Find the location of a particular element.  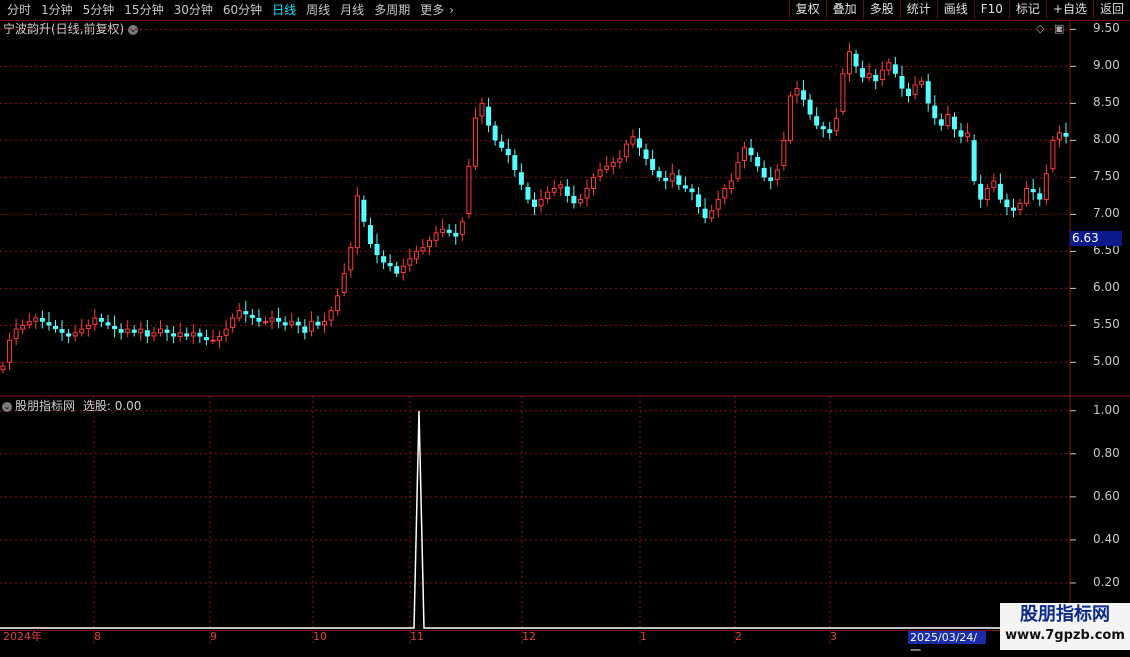

indicator-title: ⌄ 股朋指标网 选股: 0.00 is located at coordinates (71, 406).